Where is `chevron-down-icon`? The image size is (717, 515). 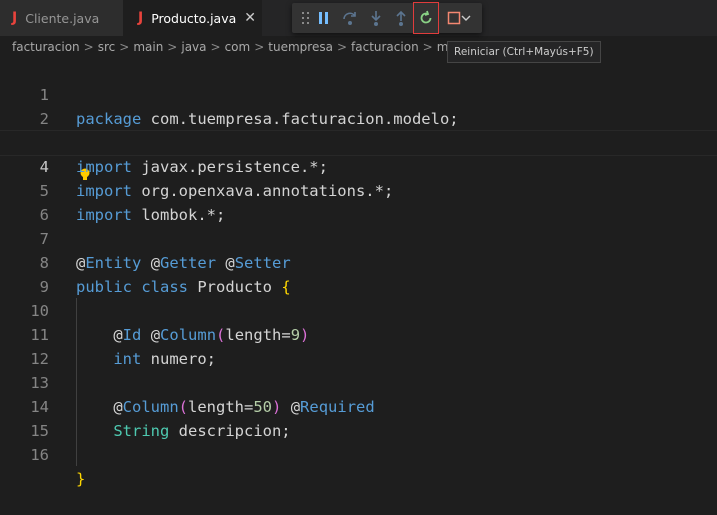
chevron-down-icon is located at coordinates (466, 18).